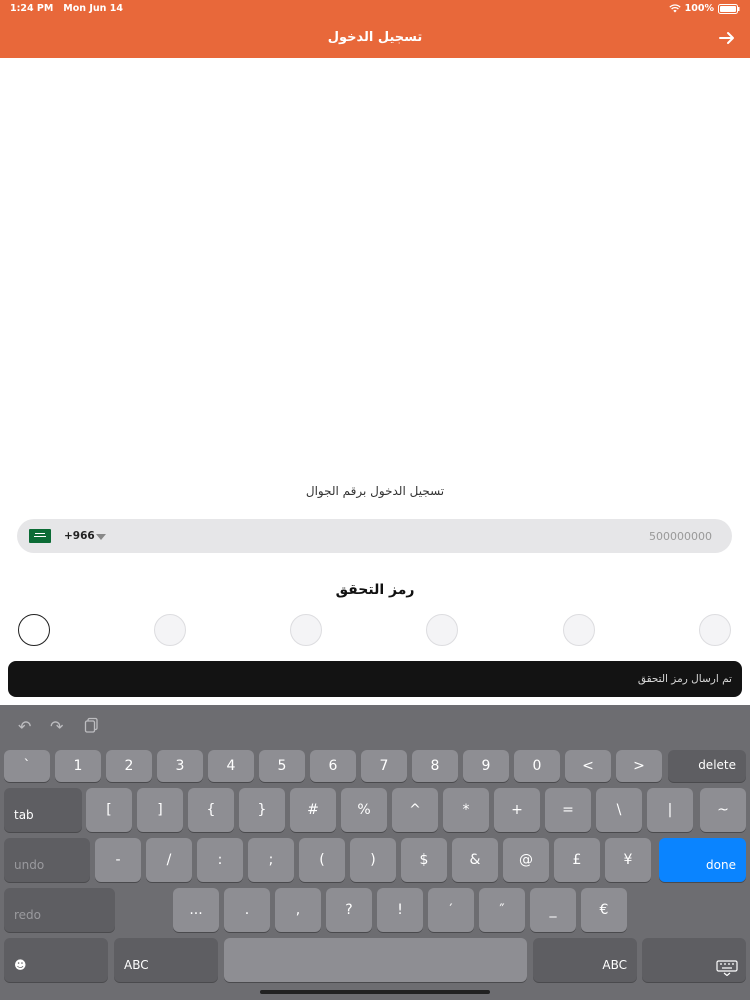  What do you see at coordinates (475, 860) in the screenshot?
I see `key-ampersand: &` at bounding box center [475, 860].